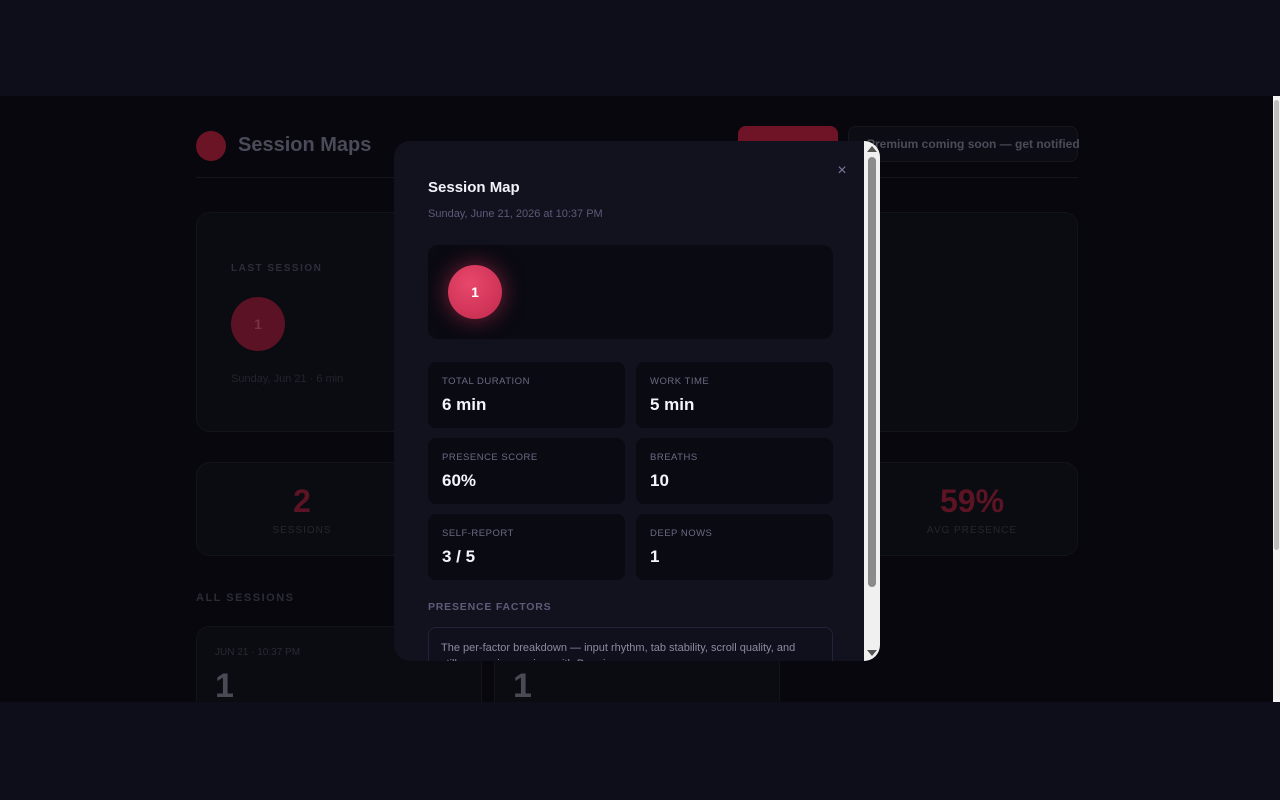  What do you see at coordinates (515, 214) in the screenshot?
I see `modal-date: Sunday, June 21, 2026 at 10:37 PM` at bounding box center [515, 214].